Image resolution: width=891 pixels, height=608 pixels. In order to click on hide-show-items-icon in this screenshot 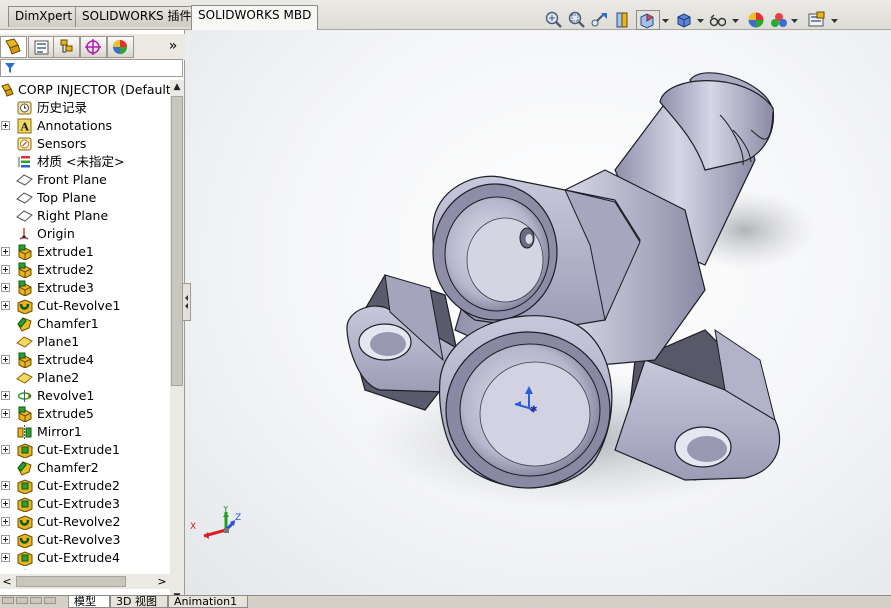, I will do `click(718, 20)`.